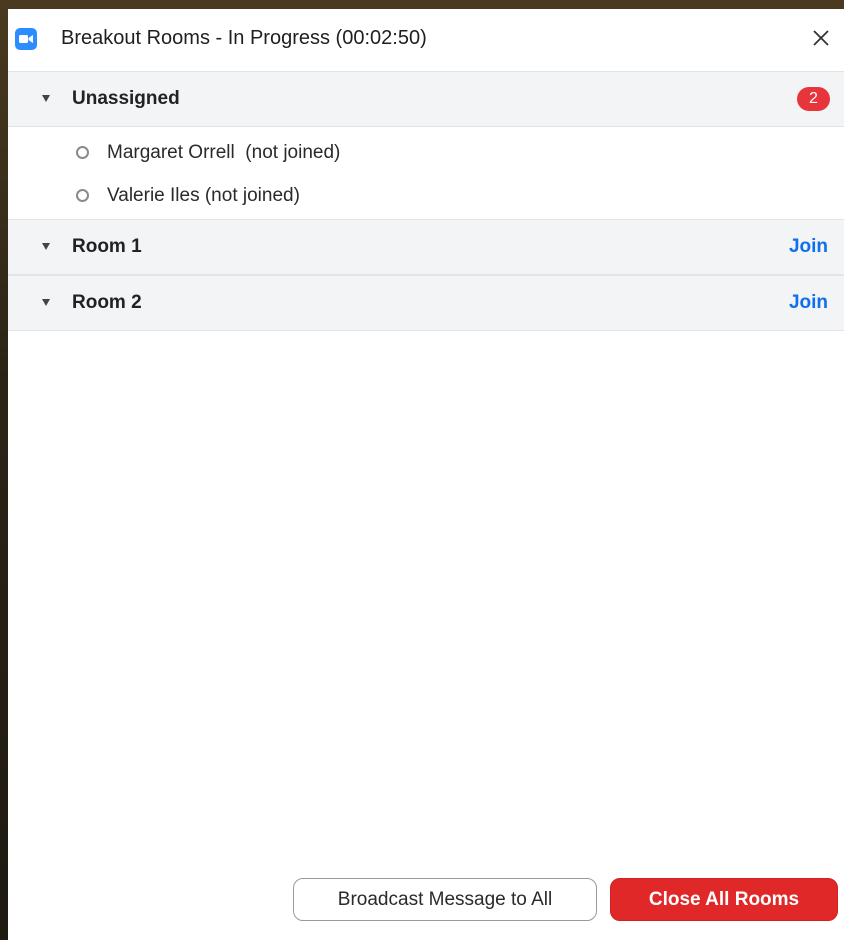 The image size is (844, 940). I want to click on close-icon, so click(821, 38).